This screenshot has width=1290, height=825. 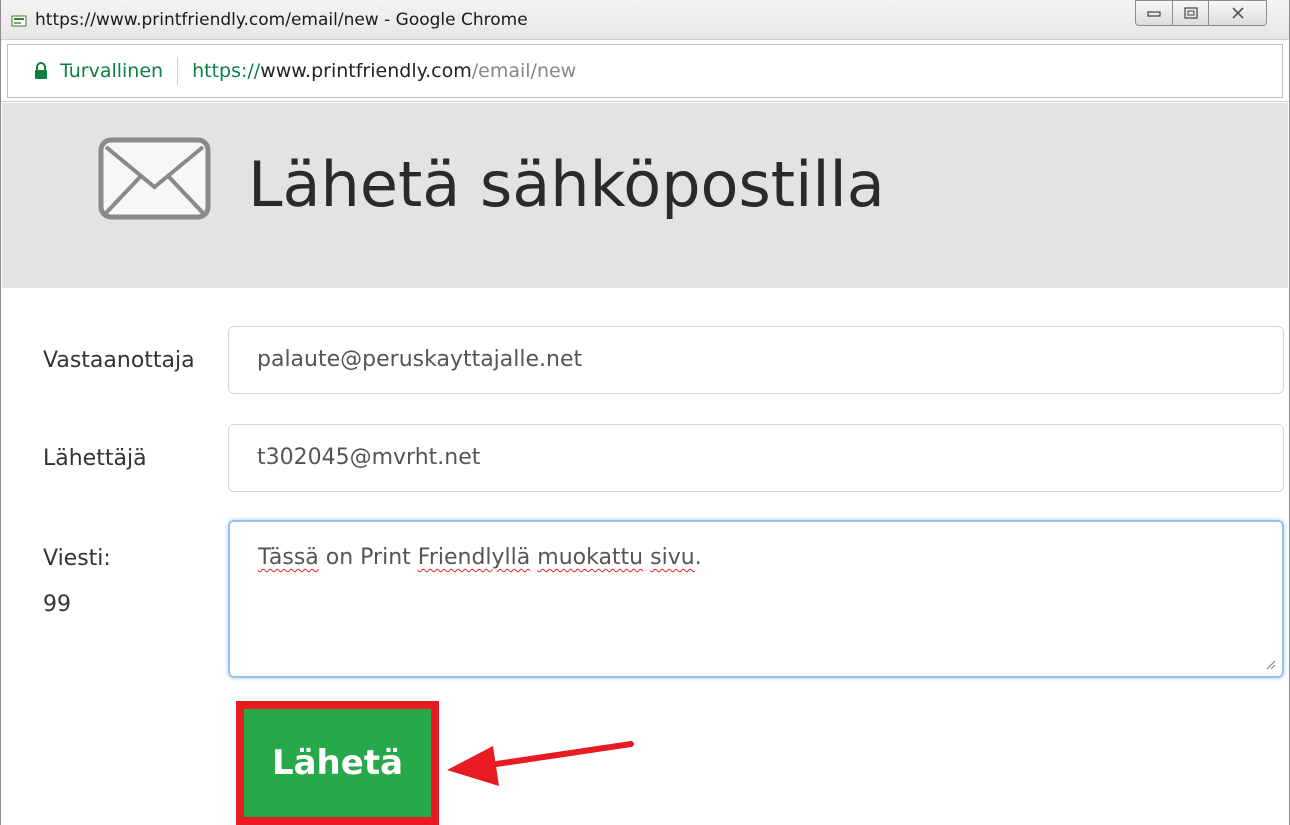 What do you see at coordinates (41, 70) in the screenshot?
I see `lock-icon` at bounding box center [41, 70].